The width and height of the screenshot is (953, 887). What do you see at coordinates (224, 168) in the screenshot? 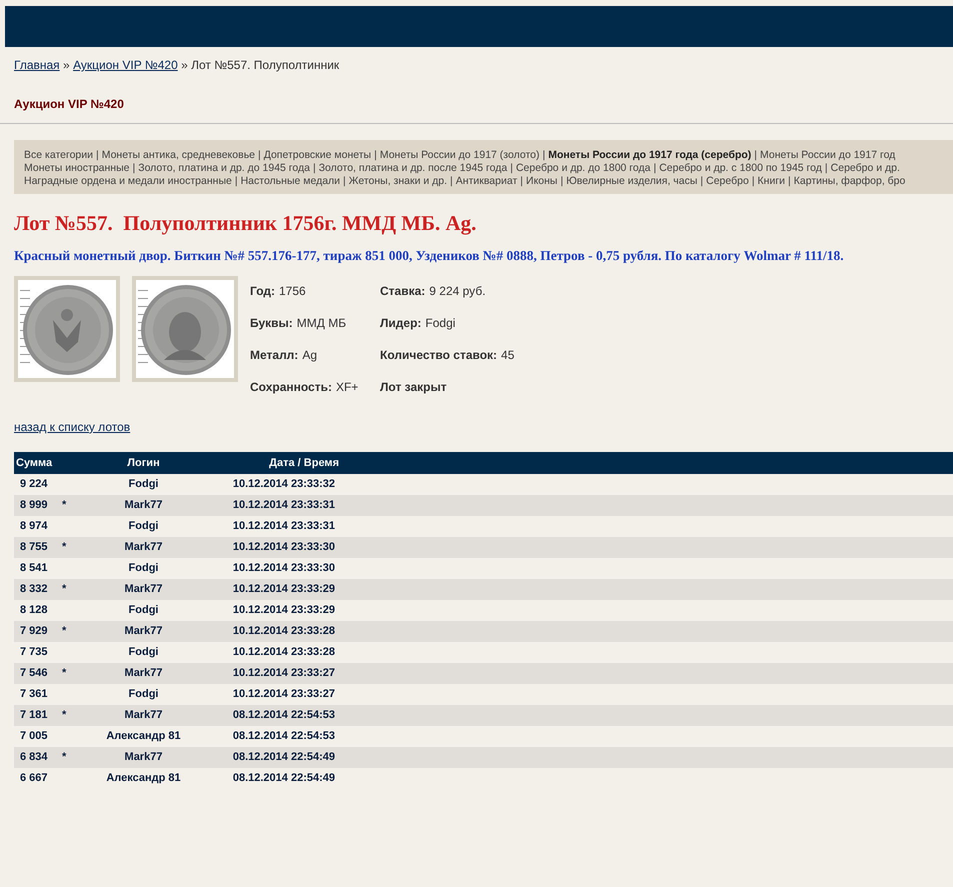
I see `category-link: Золото, платина и др. до 1945 года` at bounding box center [224, 168].